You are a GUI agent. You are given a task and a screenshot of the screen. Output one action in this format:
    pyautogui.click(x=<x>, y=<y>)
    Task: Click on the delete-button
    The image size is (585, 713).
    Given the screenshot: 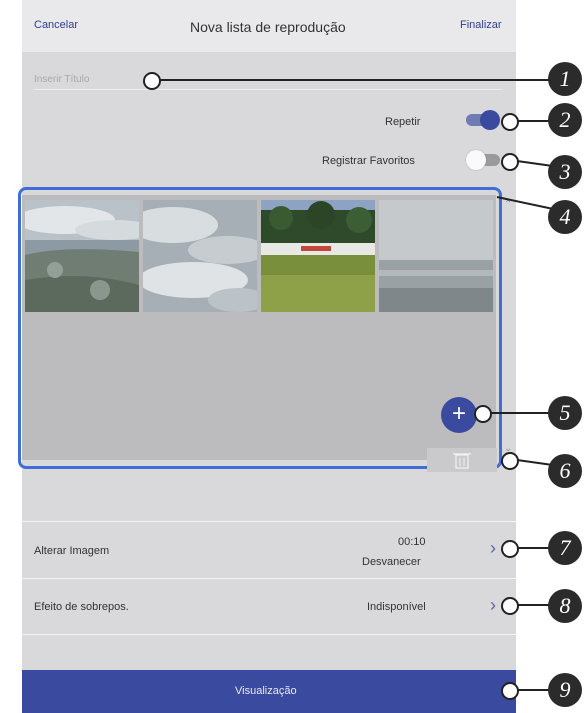 What is the action you would take?
    pyautogui.click(x=462, y=460)
    